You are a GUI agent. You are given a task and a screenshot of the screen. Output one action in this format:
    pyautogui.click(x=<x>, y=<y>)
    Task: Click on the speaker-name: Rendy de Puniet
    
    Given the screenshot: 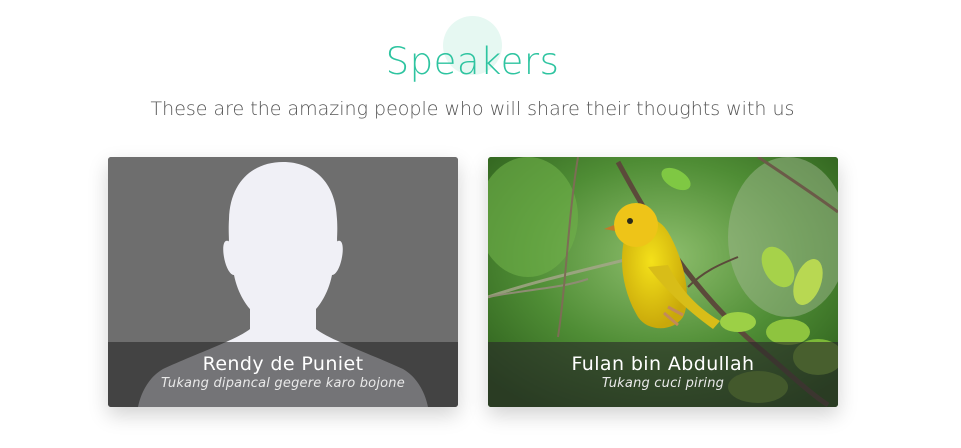 What is the action you would take?
    pyautogui.click(x=283, y=364)
    